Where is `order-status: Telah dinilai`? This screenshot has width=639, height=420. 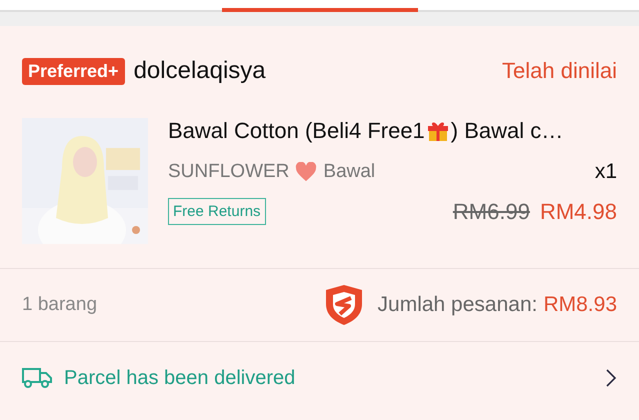
order-status: Telah dinilai is located at coordinates (559, 71).